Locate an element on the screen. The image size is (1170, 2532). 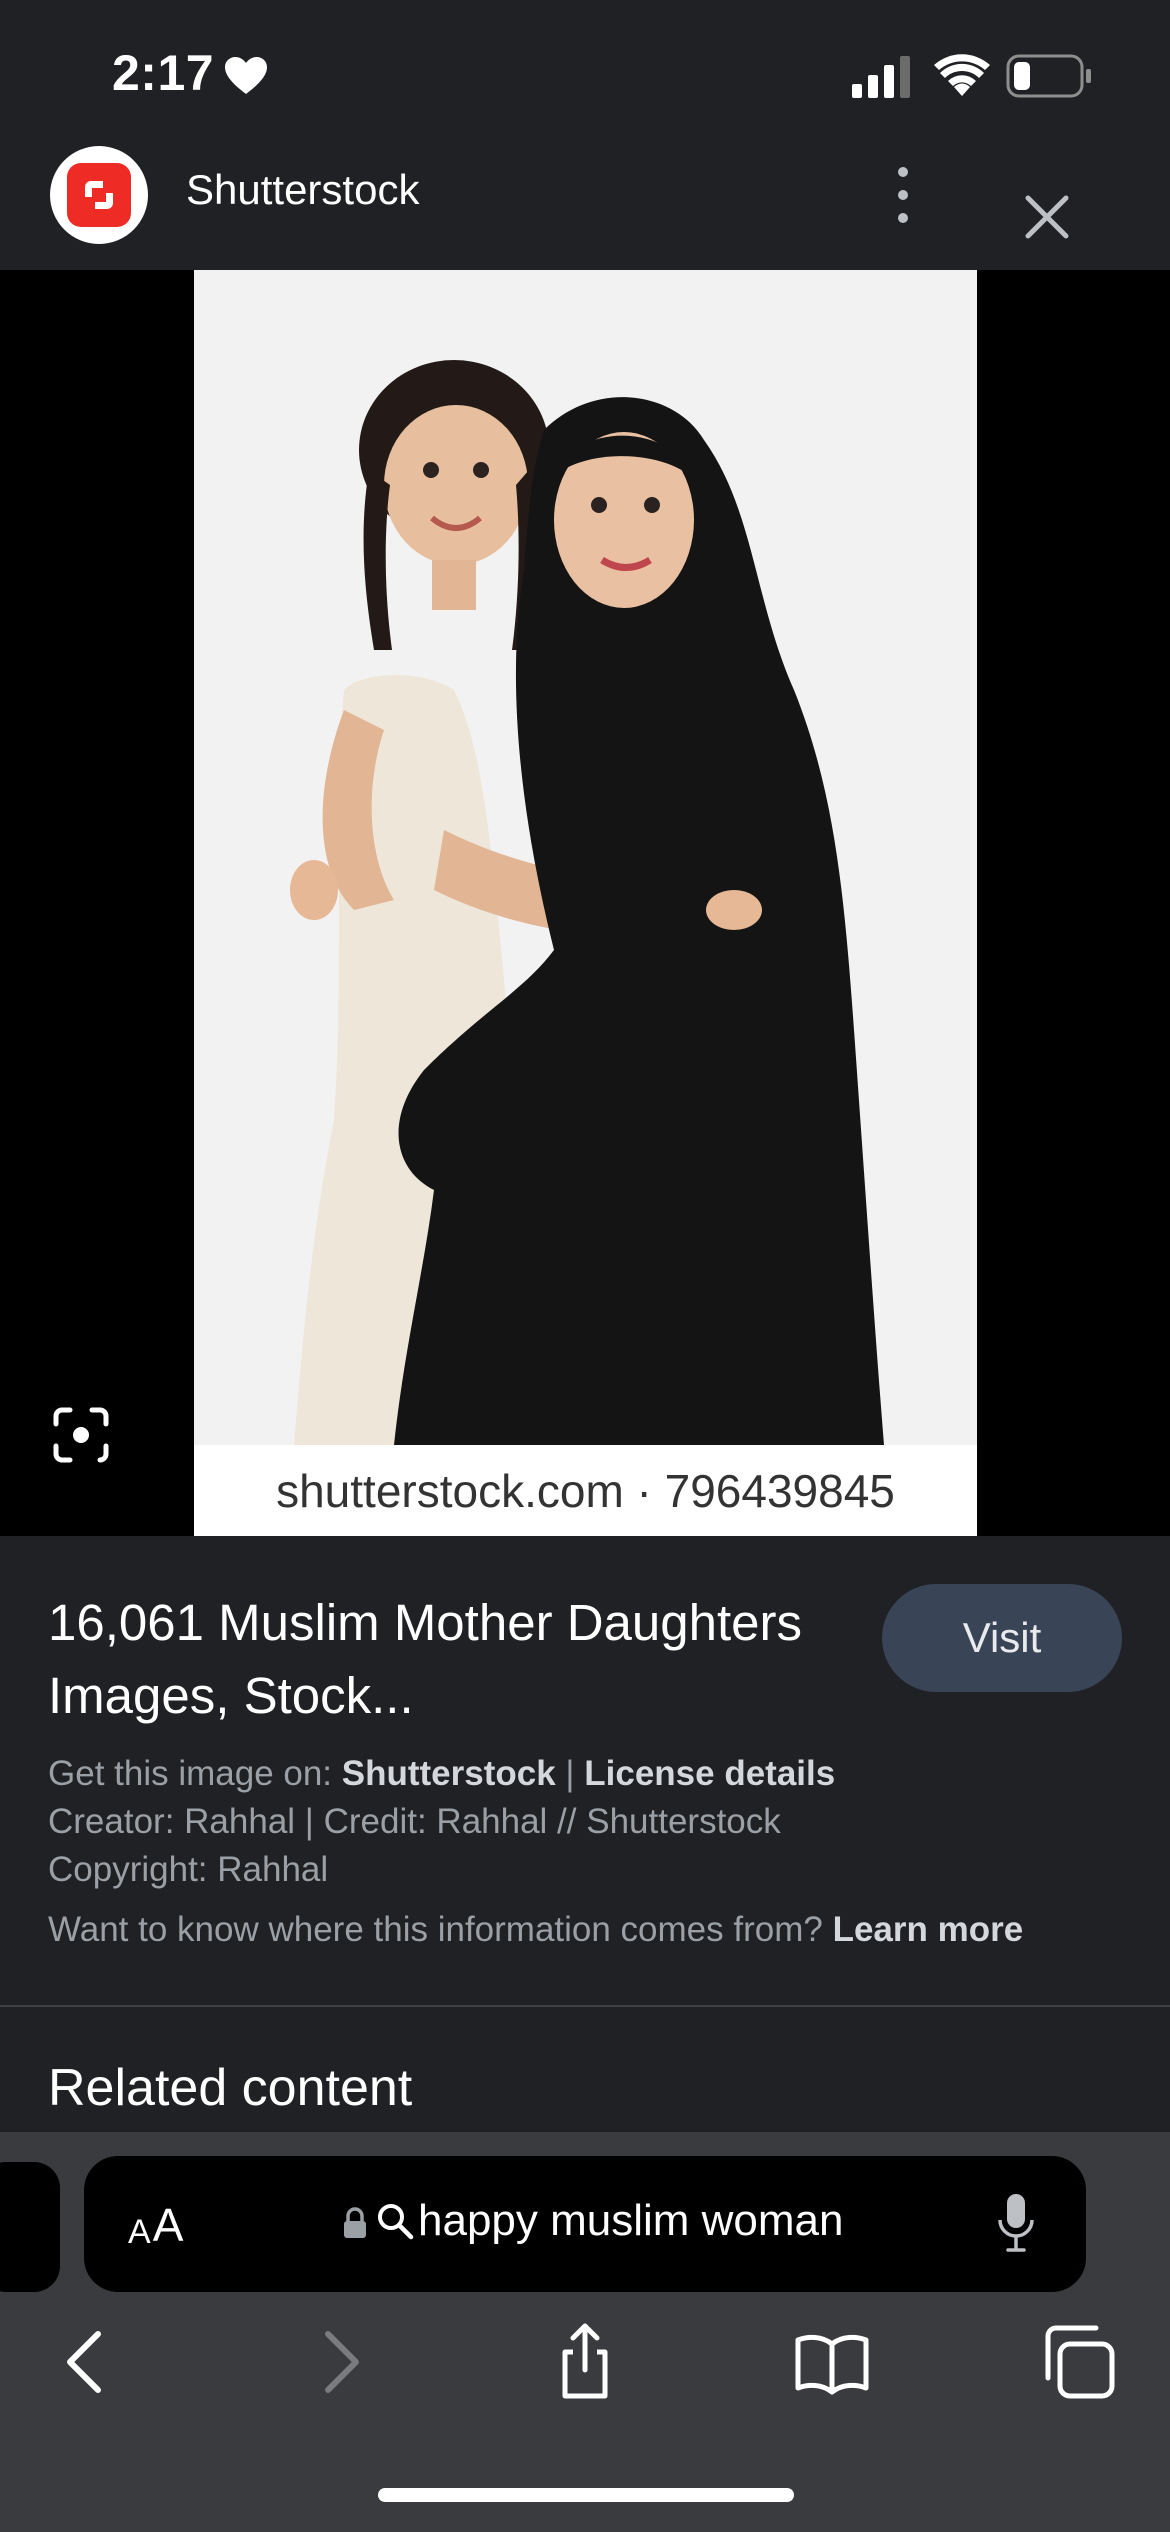
related-content-heading: Related content is located at coordinates (230, 2088).